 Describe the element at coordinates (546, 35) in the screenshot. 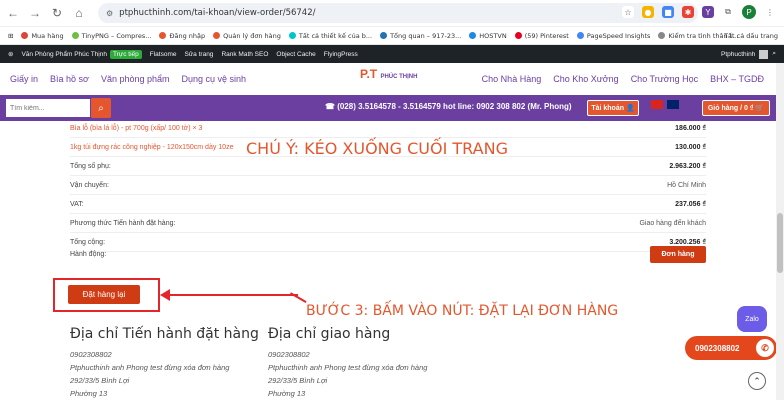

I see `bookmark-label: (59) Pinterest` at that location.